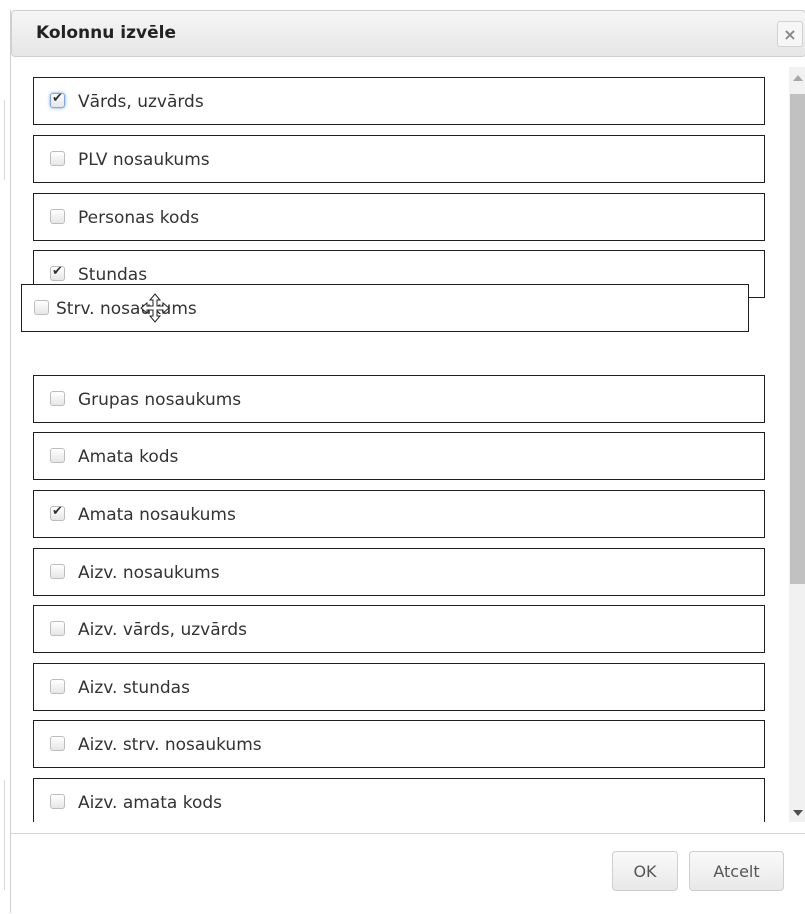 The image size is (805, 914). Describe the element at coordinates (399, 744) in the screenshot. I see `list-item: Aizv. strv. nosaukums` at that location.